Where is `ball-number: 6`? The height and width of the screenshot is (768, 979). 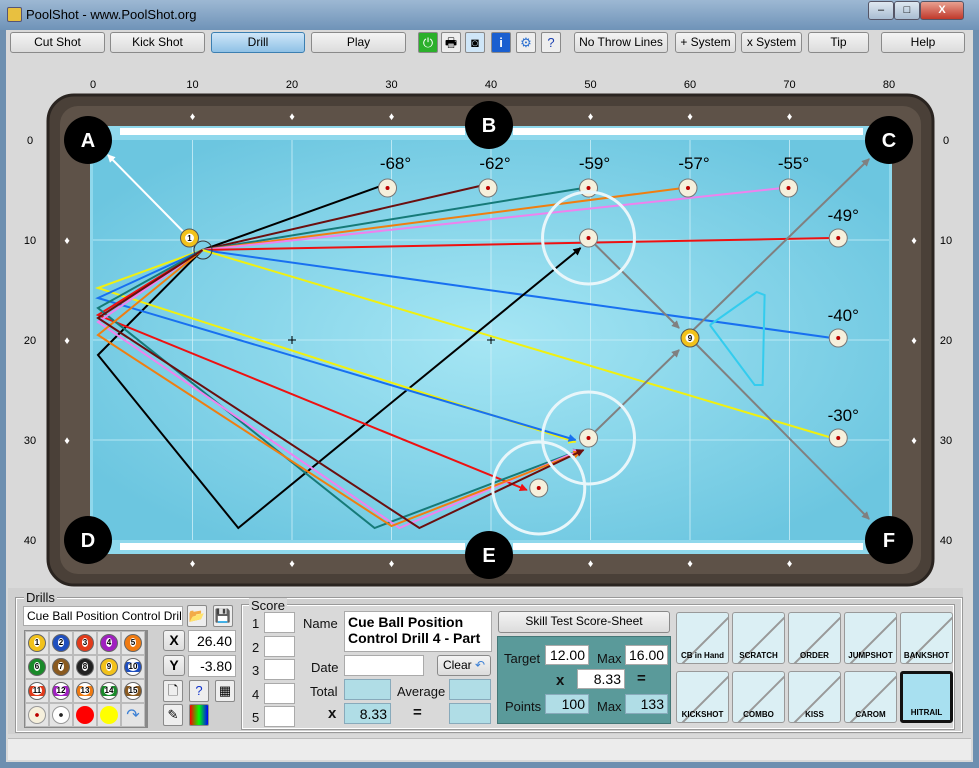
ball-number: 6 is located at coordinates (37, 666).